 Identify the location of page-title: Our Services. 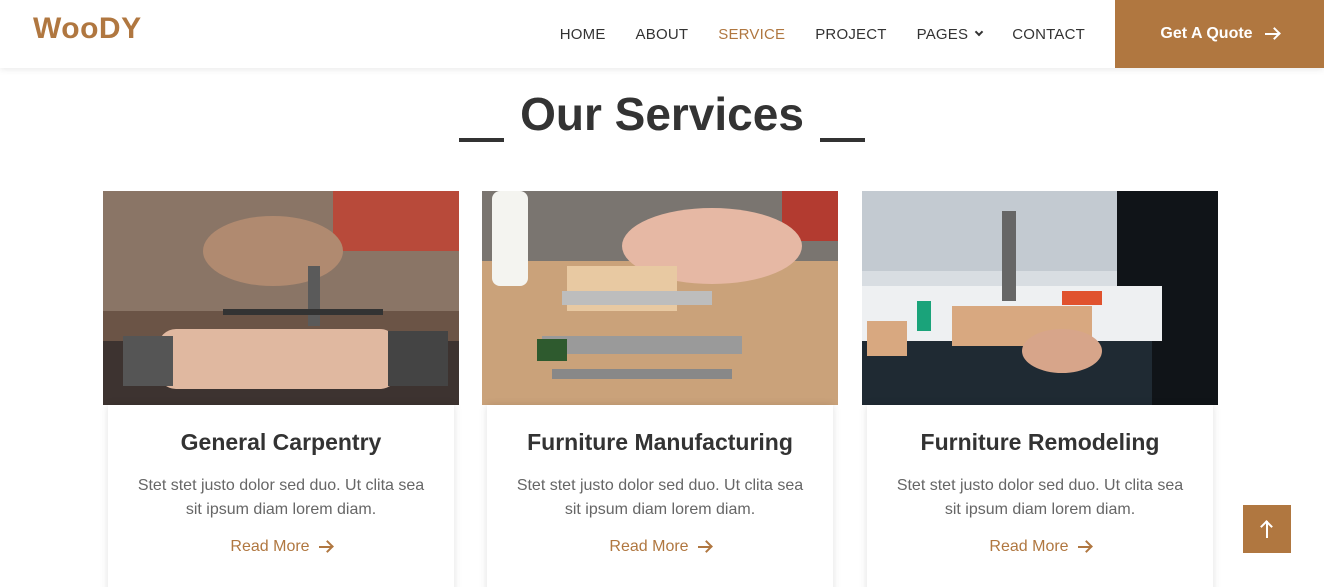
(662, 114).